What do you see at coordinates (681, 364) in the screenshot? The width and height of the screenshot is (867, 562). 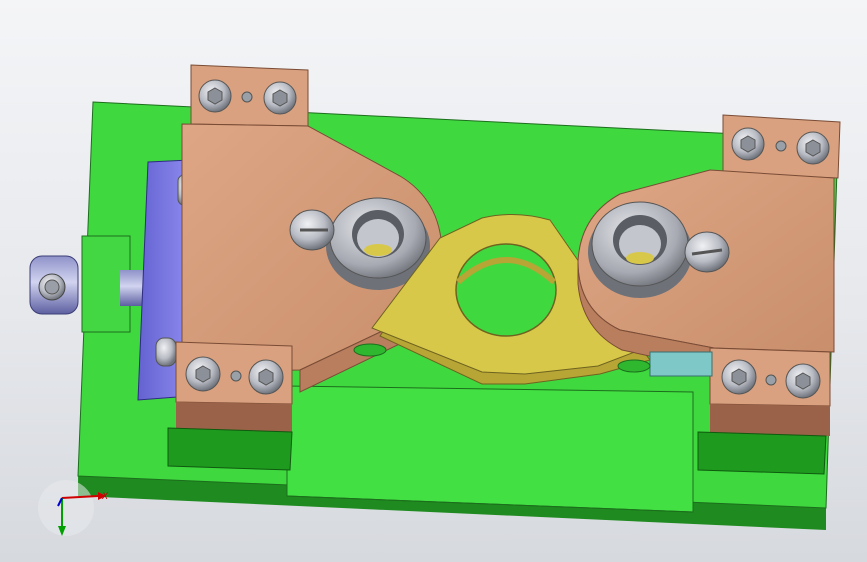 I see `right-riser` at bounding box center [681, 364].